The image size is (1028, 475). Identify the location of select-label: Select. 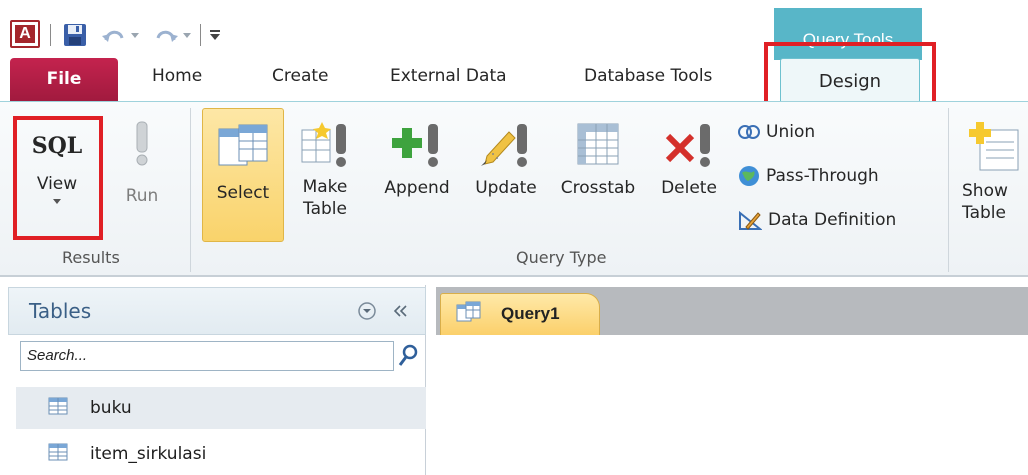
(243, 193).